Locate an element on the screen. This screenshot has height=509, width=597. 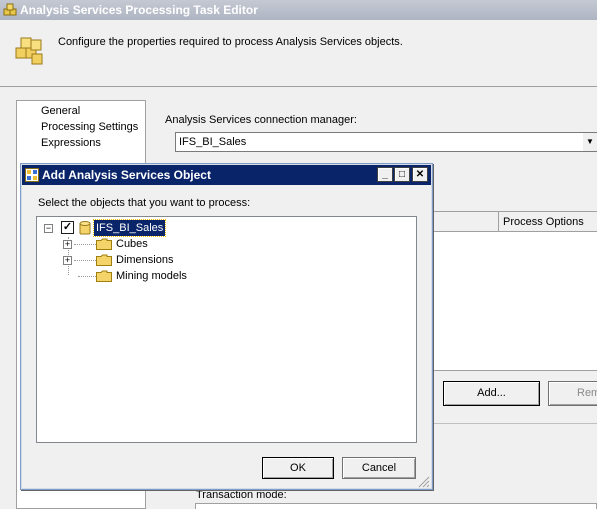
remove-button: Rem is located at coordinates (572, 393).